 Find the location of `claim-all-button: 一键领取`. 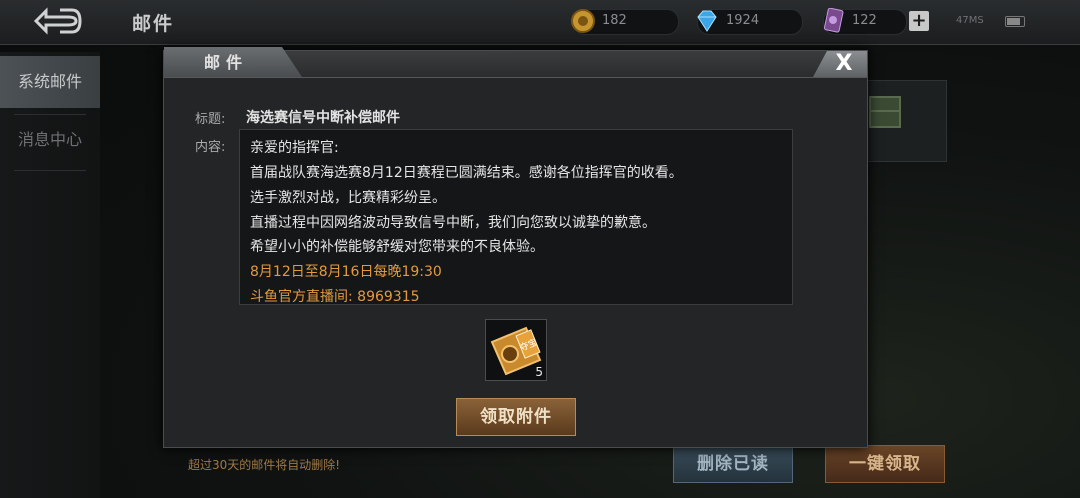

claim-all-button: 一键领取 is located at coordinates (885, 464).